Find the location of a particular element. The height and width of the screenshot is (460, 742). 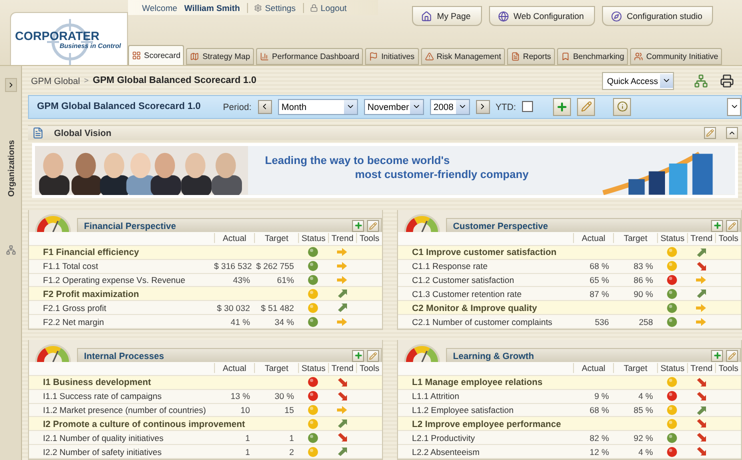

measure-name: I1.1 Success rate of campaigns is located at coordinates (121, 396).